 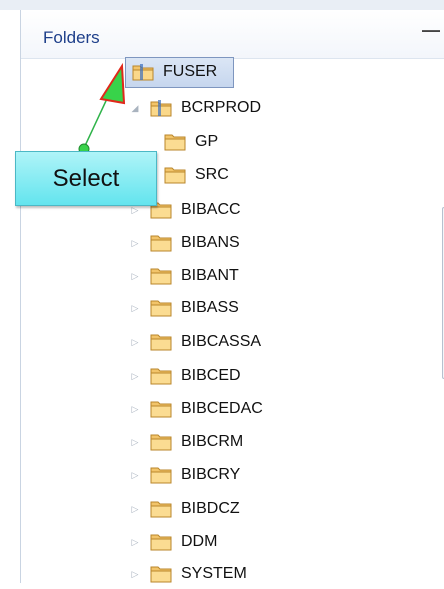 What do you see at coordinates (102, 108) in the screenshot?
I see `annotation-arrow` at bounding box center [102, 108].